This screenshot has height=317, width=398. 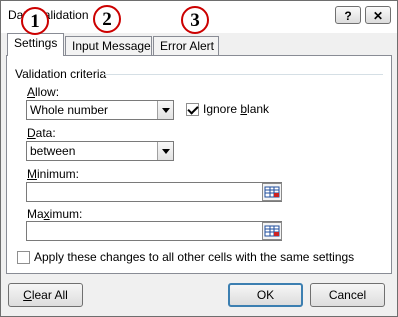 I want to click on tab-settings: Settings, so click(x=35, y=44).